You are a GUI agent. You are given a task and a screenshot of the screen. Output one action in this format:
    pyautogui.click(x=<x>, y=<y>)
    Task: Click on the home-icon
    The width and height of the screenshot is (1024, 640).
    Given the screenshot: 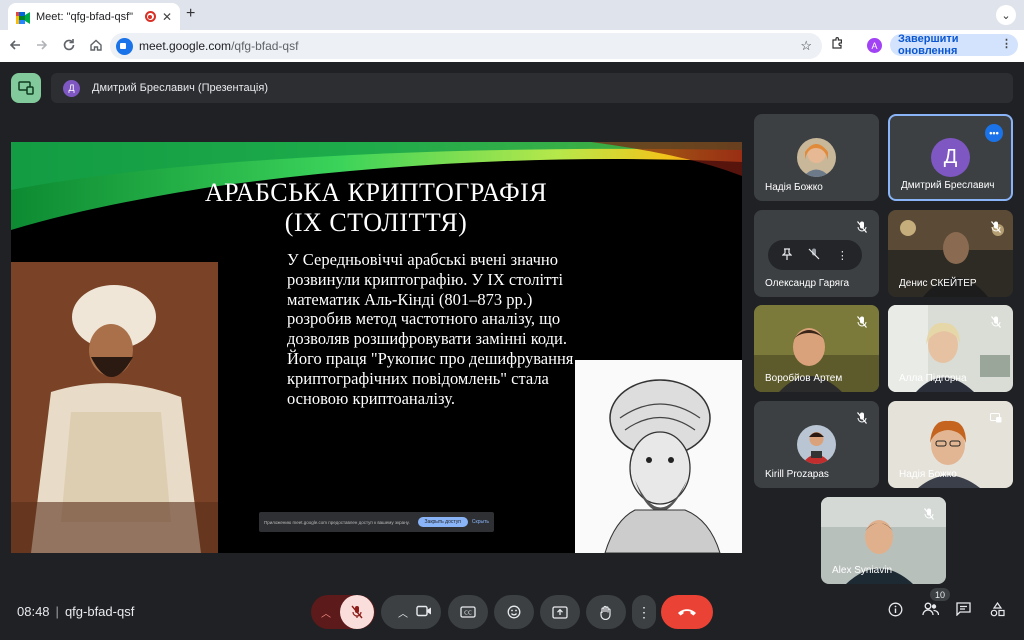 What is the action you would take?
    pyautogui.click(x=96, y=46)
    